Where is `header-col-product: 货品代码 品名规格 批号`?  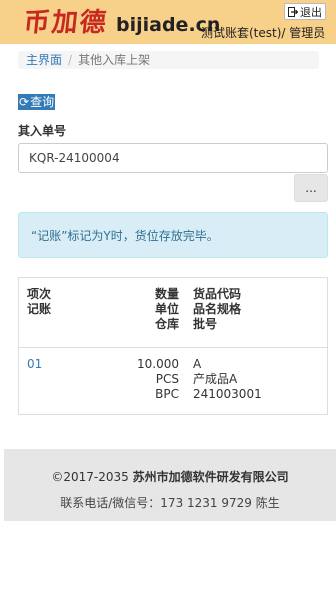 header-col-product: 货品代码 品名规格 批号 is located at coordinates (217, 309).